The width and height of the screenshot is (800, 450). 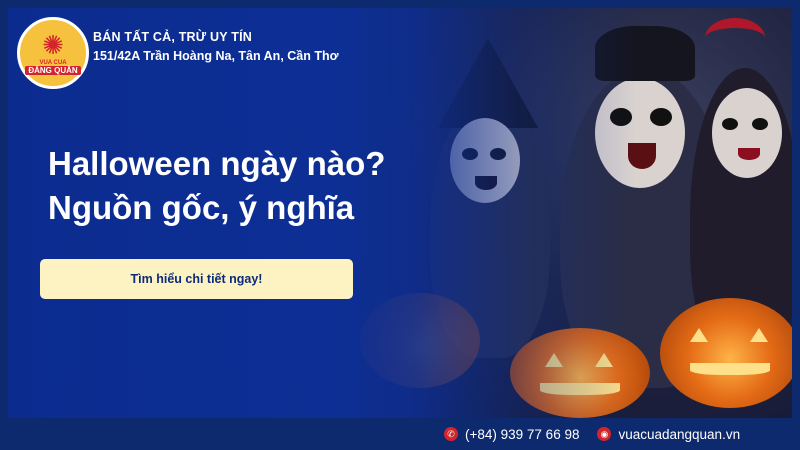 What do you see at coordinates (201, 207) in the screenshot?
I see `title-line2: Nguồn gốc, ý nghĩa` at bounding box center [201, 207].